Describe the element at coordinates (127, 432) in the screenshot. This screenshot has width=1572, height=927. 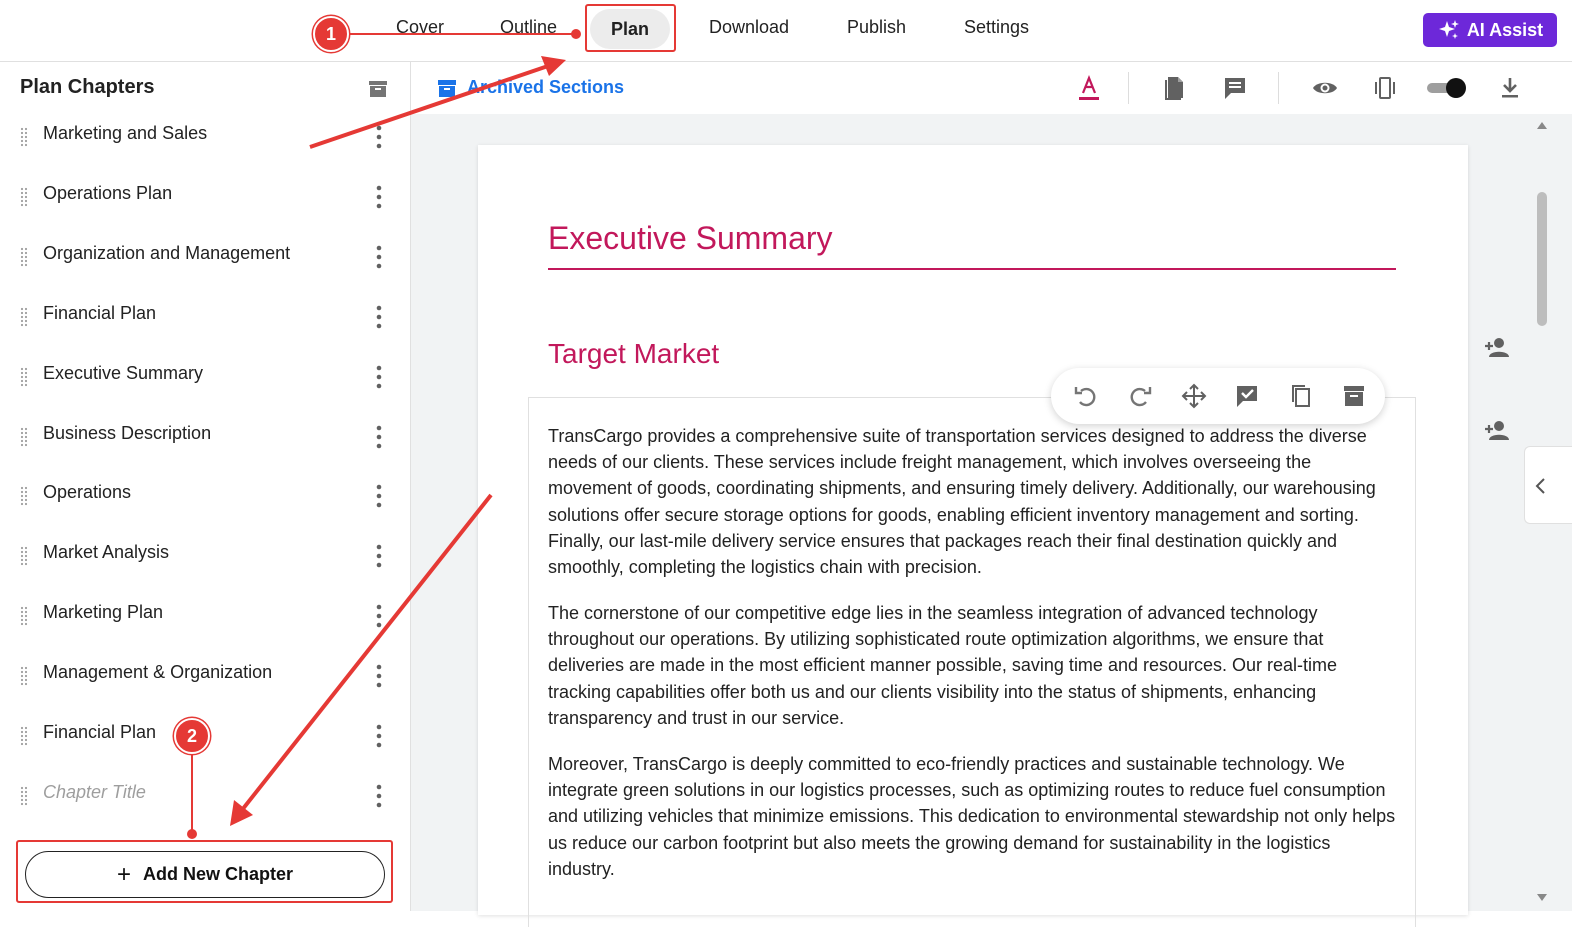
I see `chapter-label: Business Description` at that location.